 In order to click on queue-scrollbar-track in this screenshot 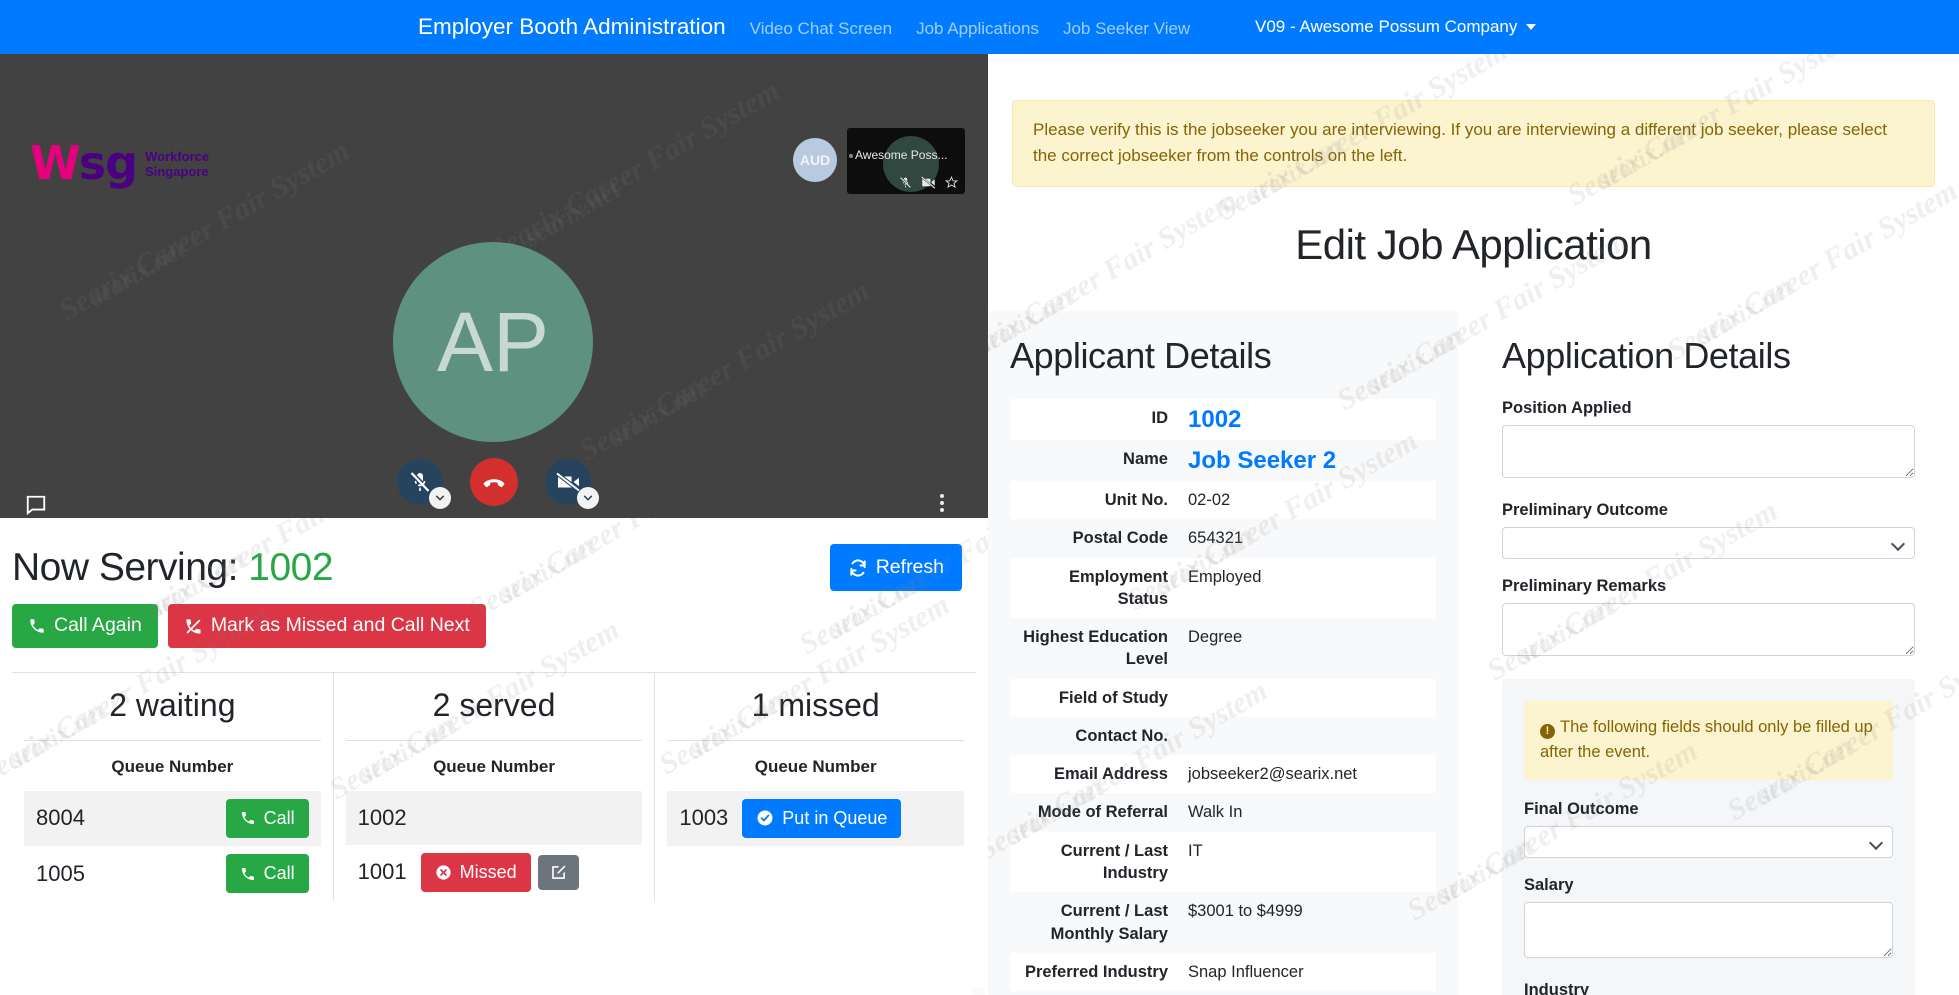, I will do `click(978, 991)`.